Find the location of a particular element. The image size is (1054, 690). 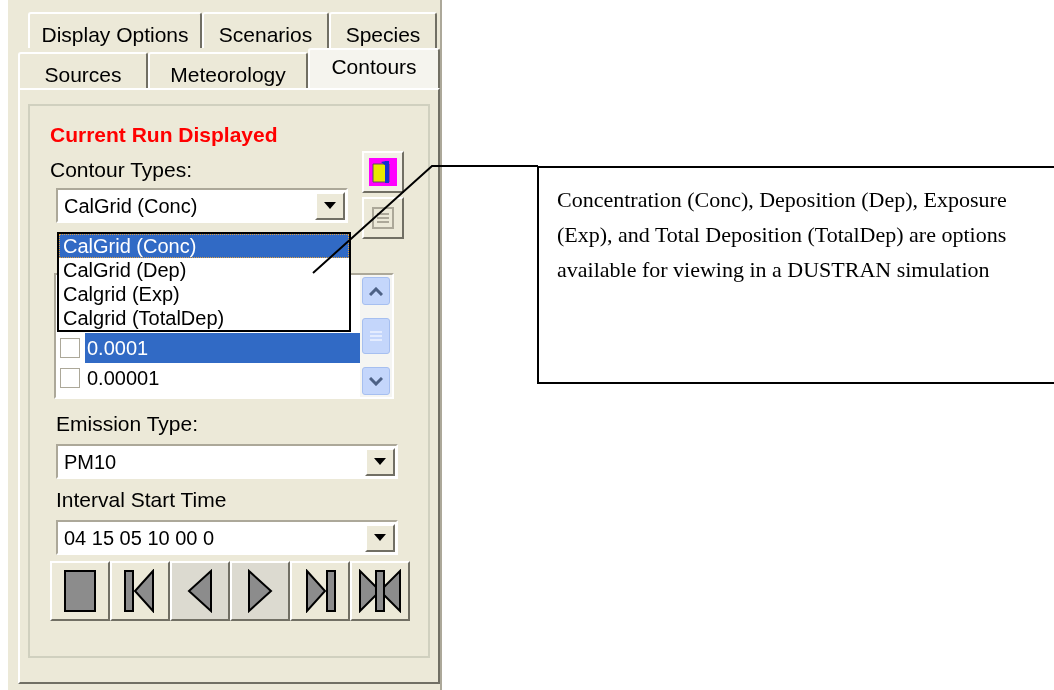

field-label: Interval Start Time is located at coordinates (142, 499).